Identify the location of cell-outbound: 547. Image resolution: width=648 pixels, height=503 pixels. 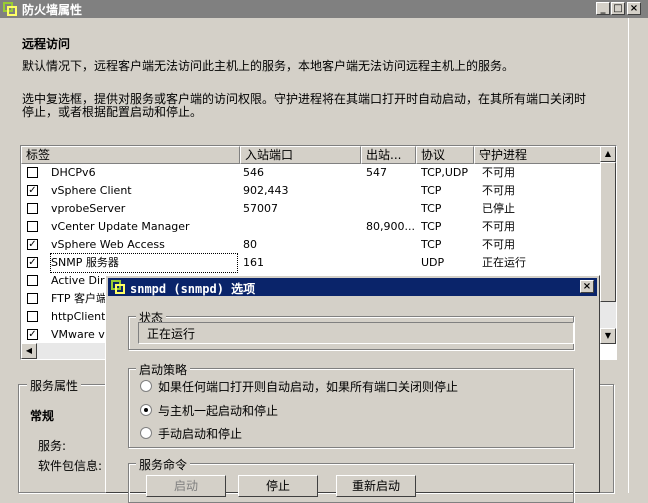
(376, 172).